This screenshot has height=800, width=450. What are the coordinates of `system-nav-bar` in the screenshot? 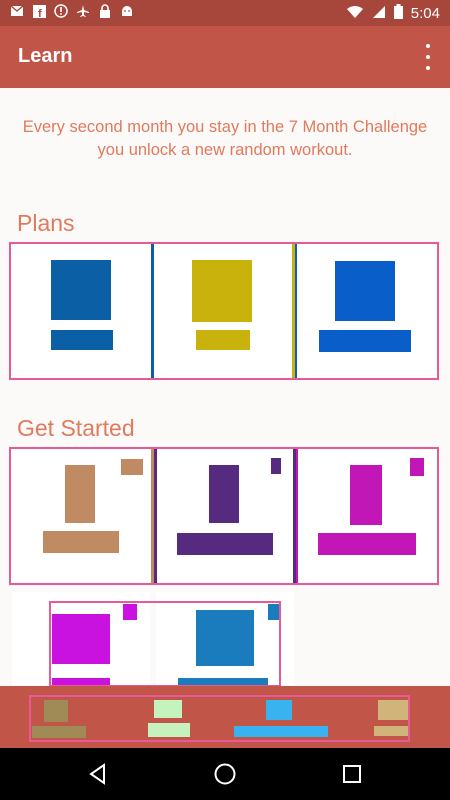 It's located at (225, 774).